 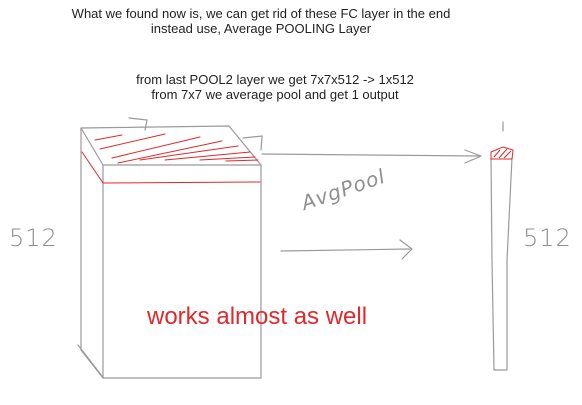 What do you see at coordinates (171, 158) in the screenshot?
I see `top-face-hatch` at bounding box center [171, 158].